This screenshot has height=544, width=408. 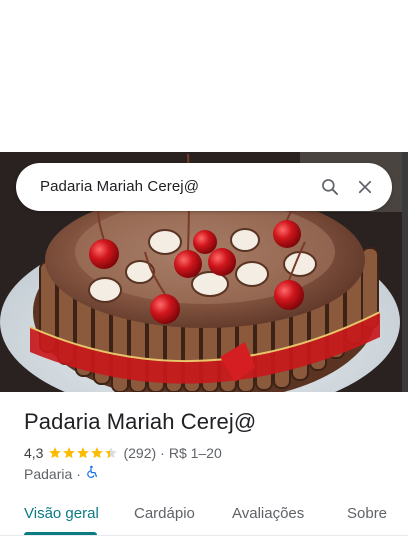 I want to click on rating-value: 4,3, so click(x=34, y=453).